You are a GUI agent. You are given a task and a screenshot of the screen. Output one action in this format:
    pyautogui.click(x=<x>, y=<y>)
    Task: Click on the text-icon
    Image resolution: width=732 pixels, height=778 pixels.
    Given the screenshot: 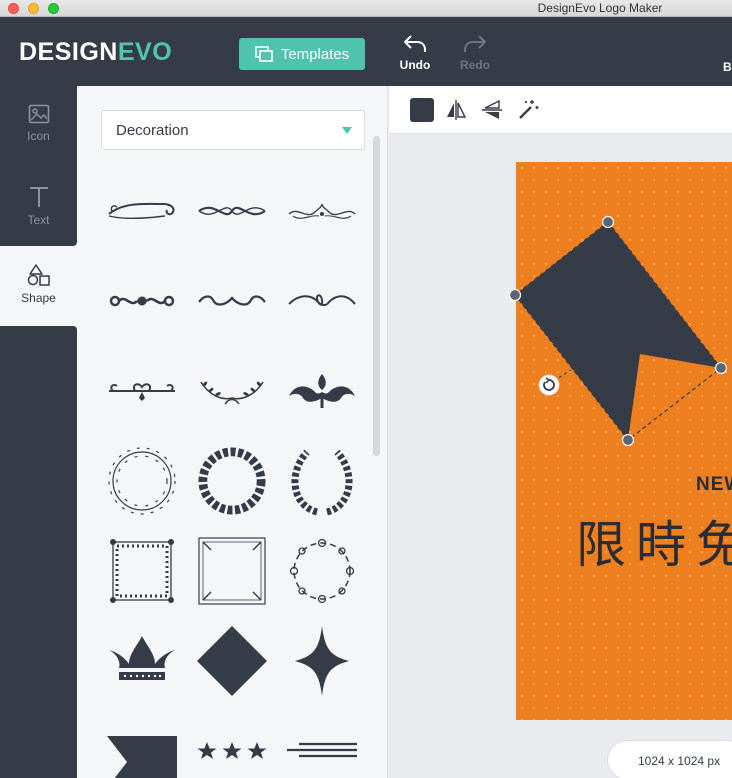 What is the action you would take?
    pyautogui.click(x=38, y=197)
    